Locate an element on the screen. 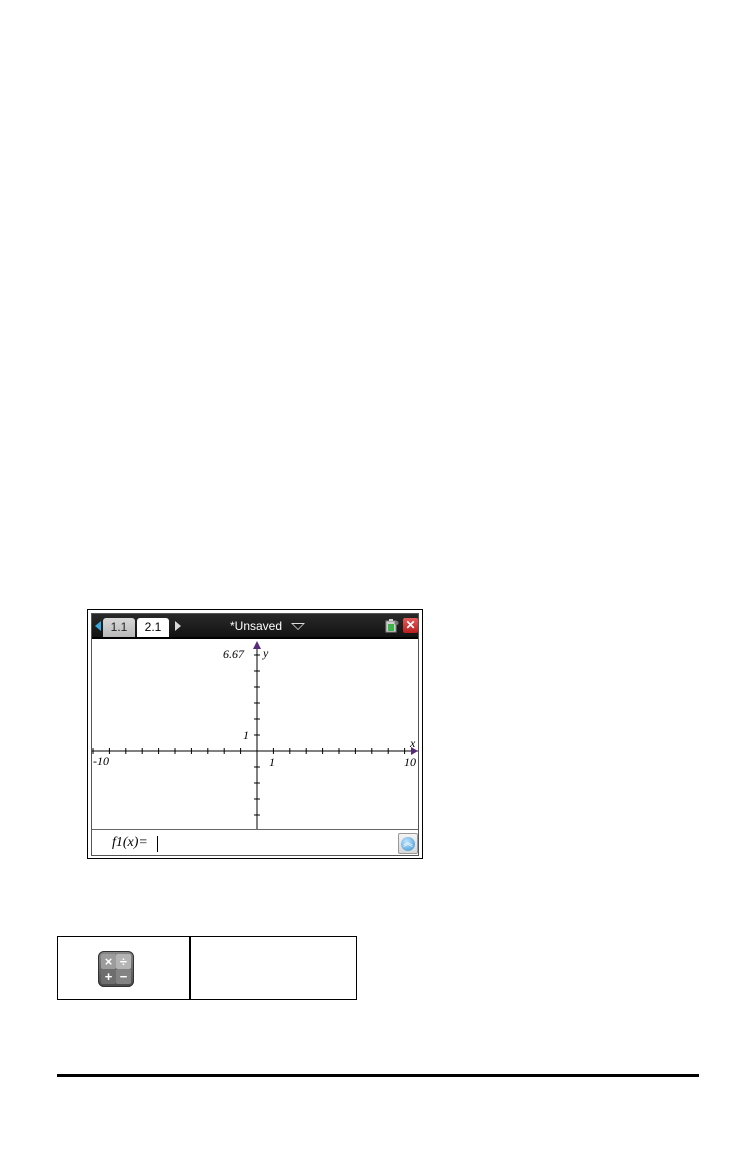 This screenshot has width=756, height=1161. tab-1-1: 1.1 is located at coordinates (119, 628).